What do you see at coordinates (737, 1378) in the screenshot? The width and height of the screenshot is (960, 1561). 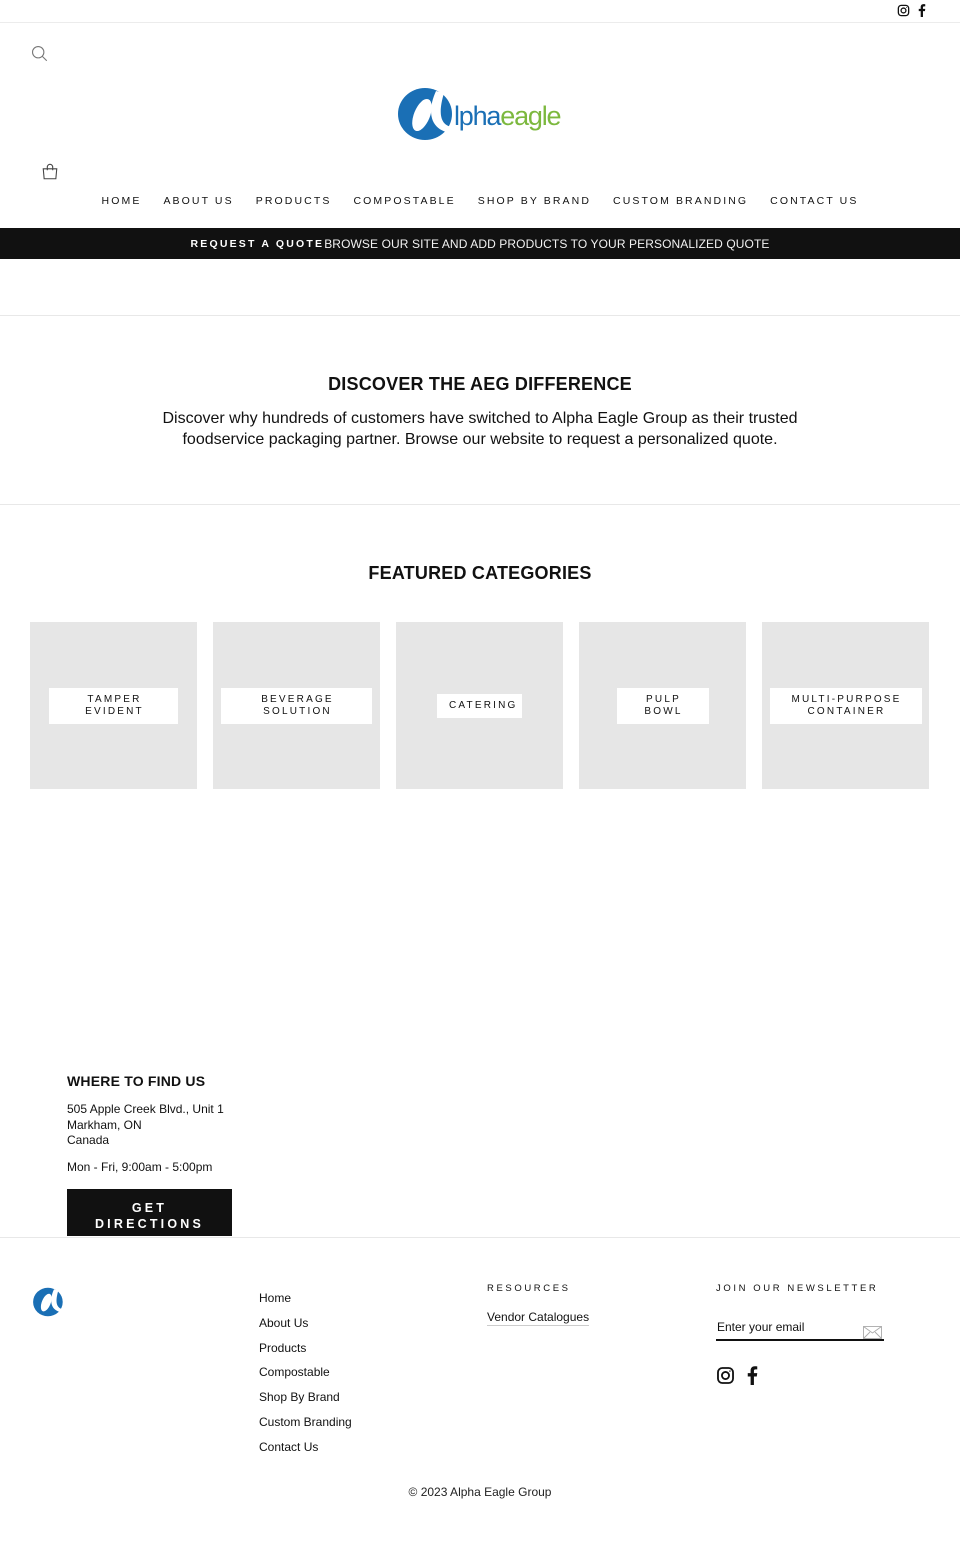 I see `footer-social-links` at bounding box center [737, 1378].